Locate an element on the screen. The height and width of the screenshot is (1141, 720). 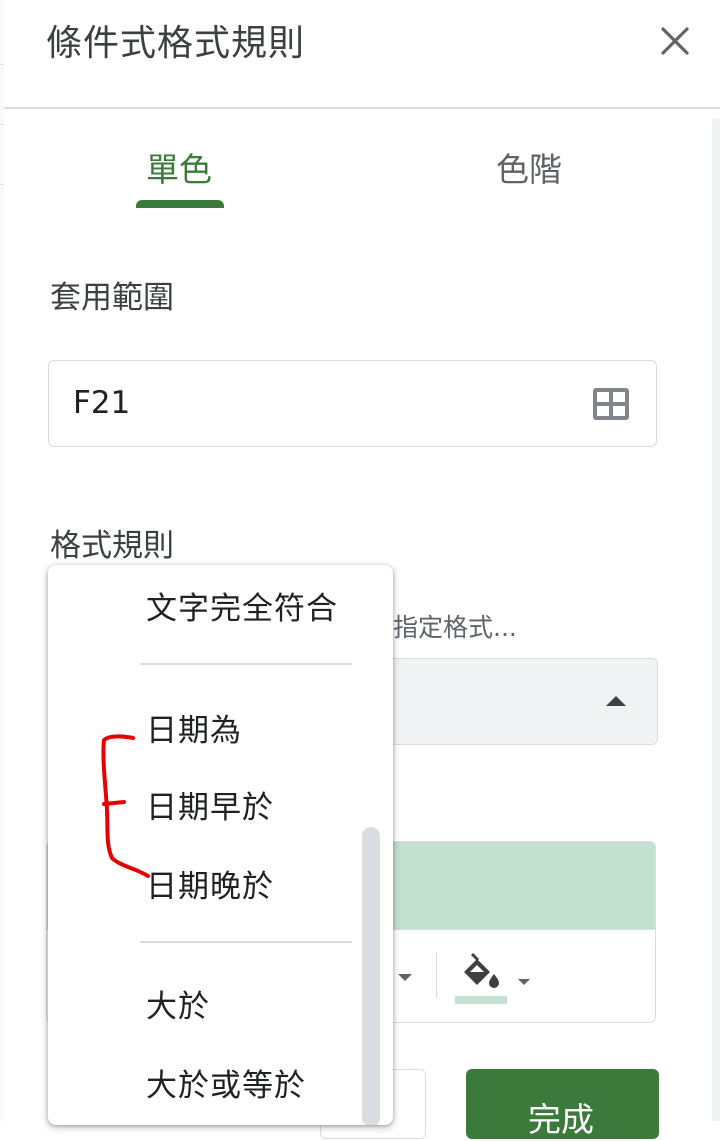
close-button is located at coordinates (675, 41).